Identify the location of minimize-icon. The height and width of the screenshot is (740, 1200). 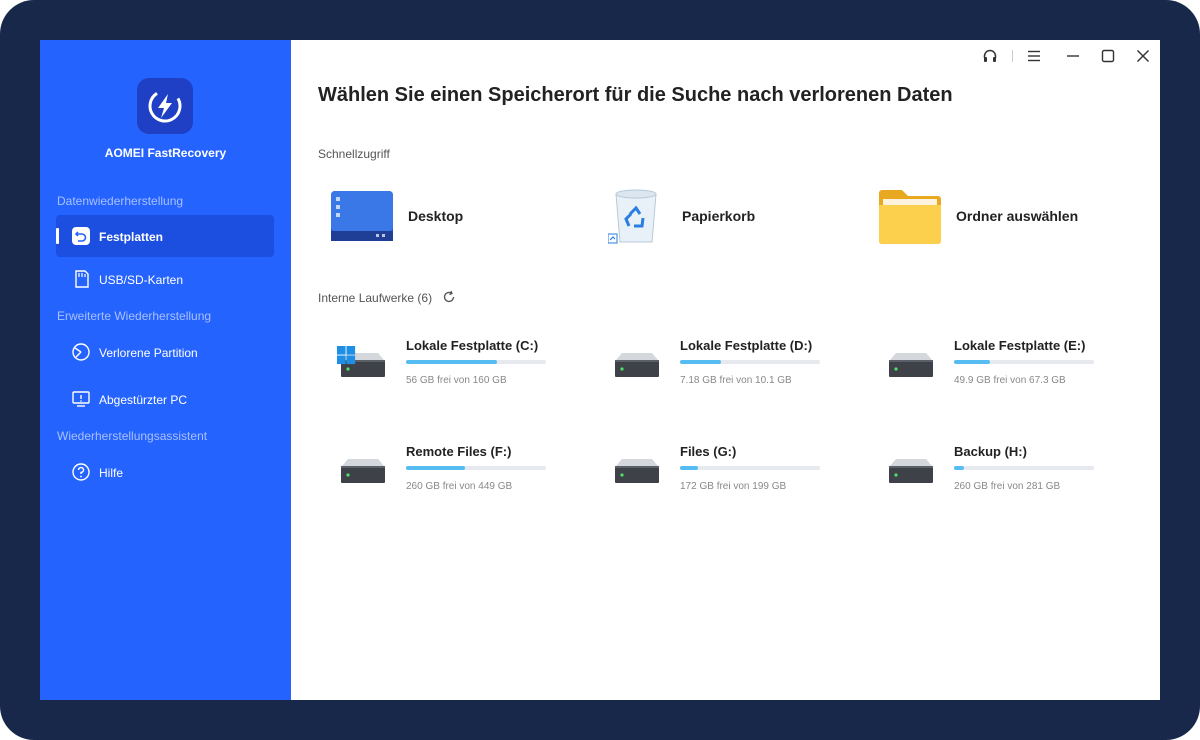
(1073, 56).